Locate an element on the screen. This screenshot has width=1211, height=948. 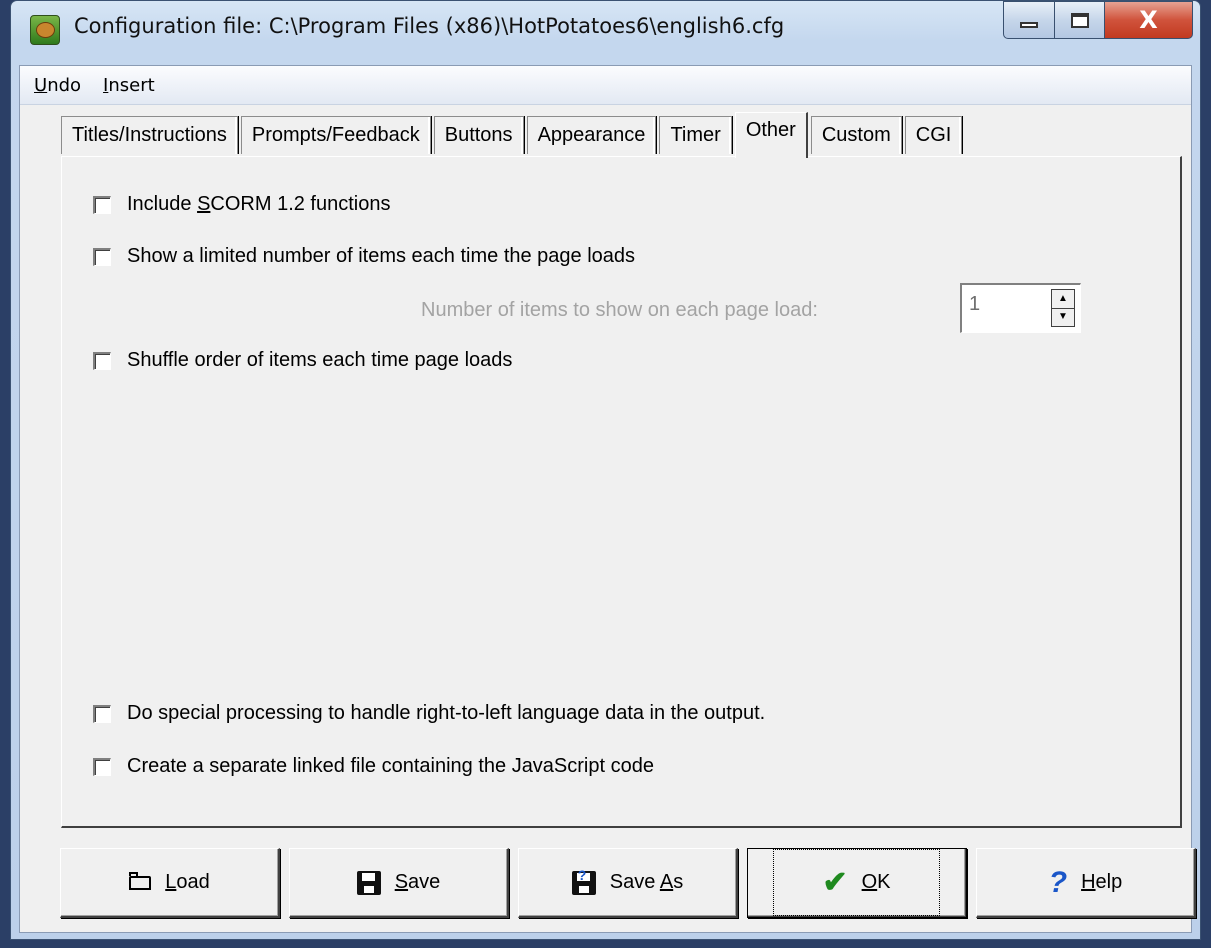
focus-ring: ✔ OK is located at coordinates (856, 882).